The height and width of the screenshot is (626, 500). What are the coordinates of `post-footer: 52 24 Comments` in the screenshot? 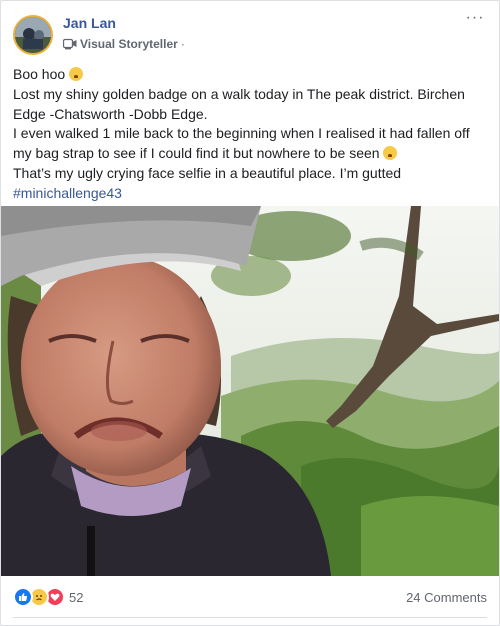 It's located at (250, 597).